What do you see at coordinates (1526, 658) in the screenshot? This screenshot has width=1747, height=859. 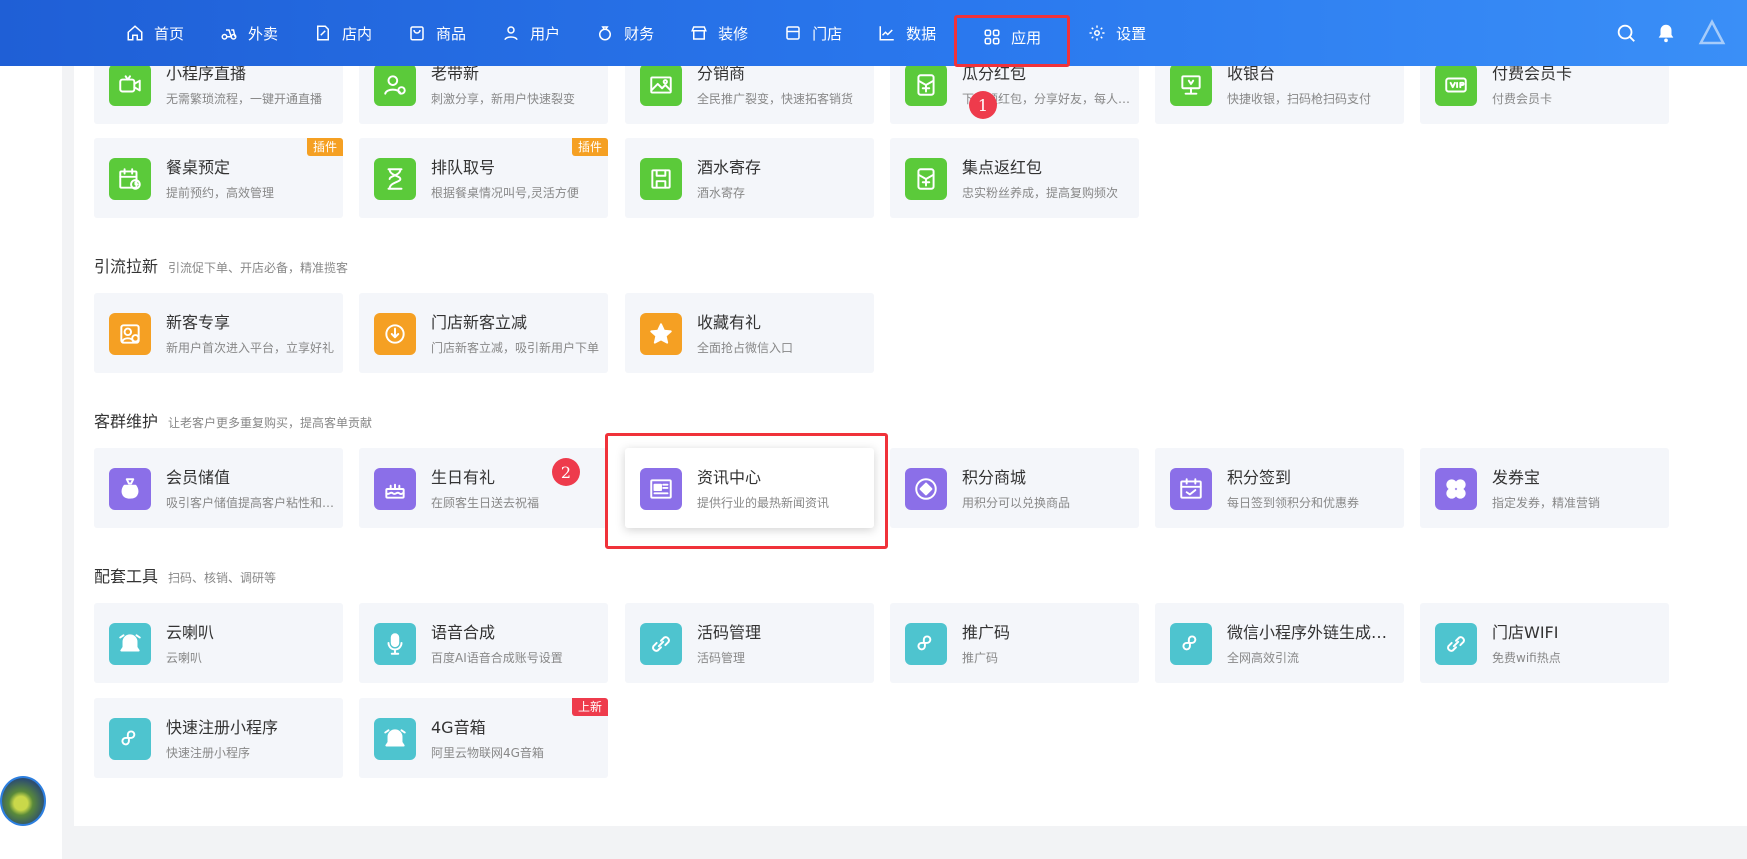 I see `tile-description: 免费wifi热点` at bounding box center [1526, 658].